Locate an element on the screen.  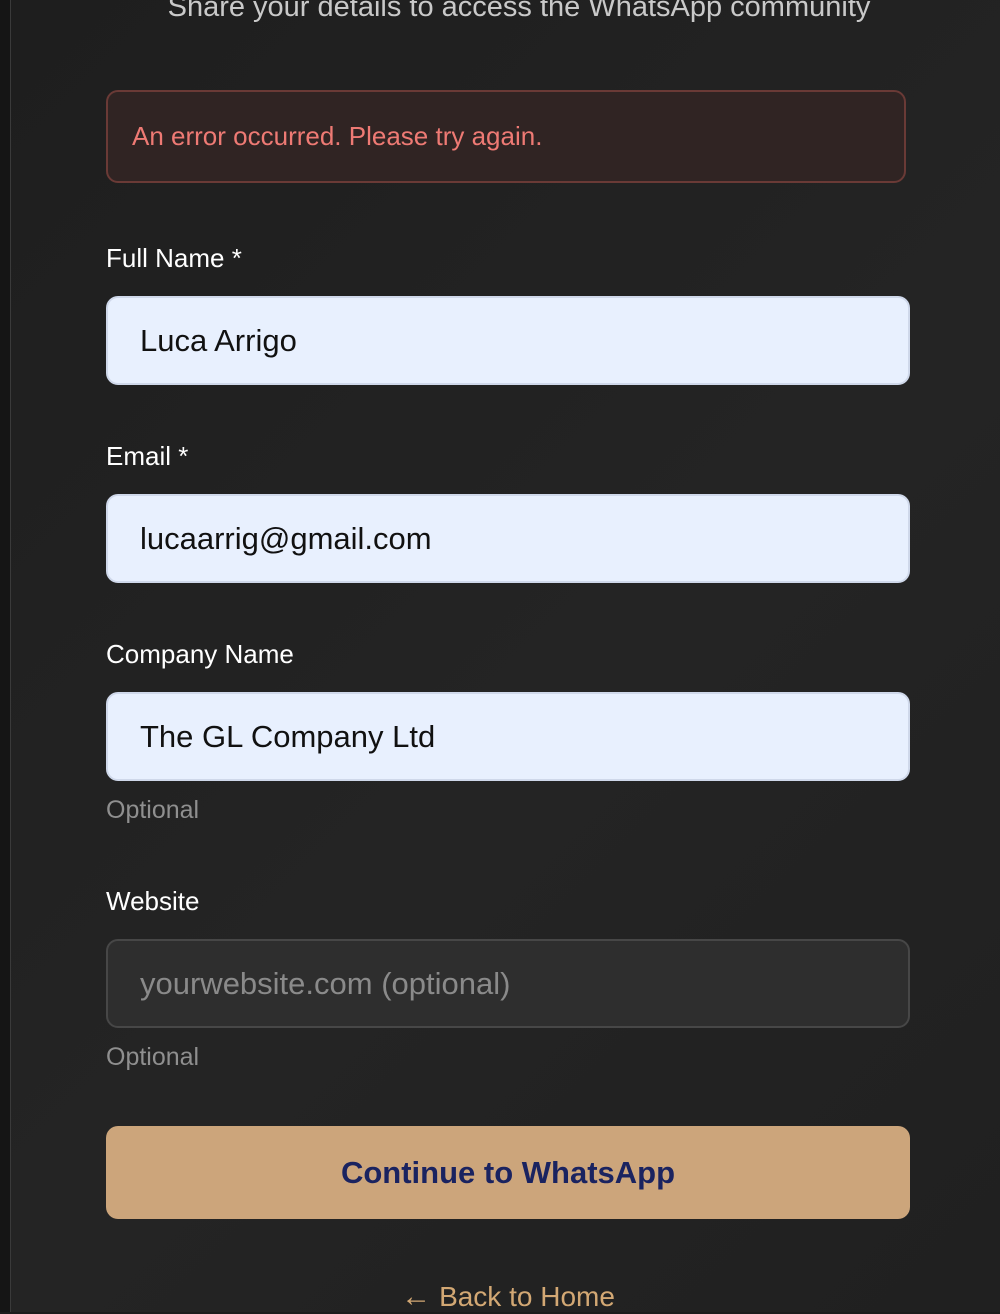
continue-to-whatsapp-button: Continue to WhatsApp is located at coordinates (508, 1172).